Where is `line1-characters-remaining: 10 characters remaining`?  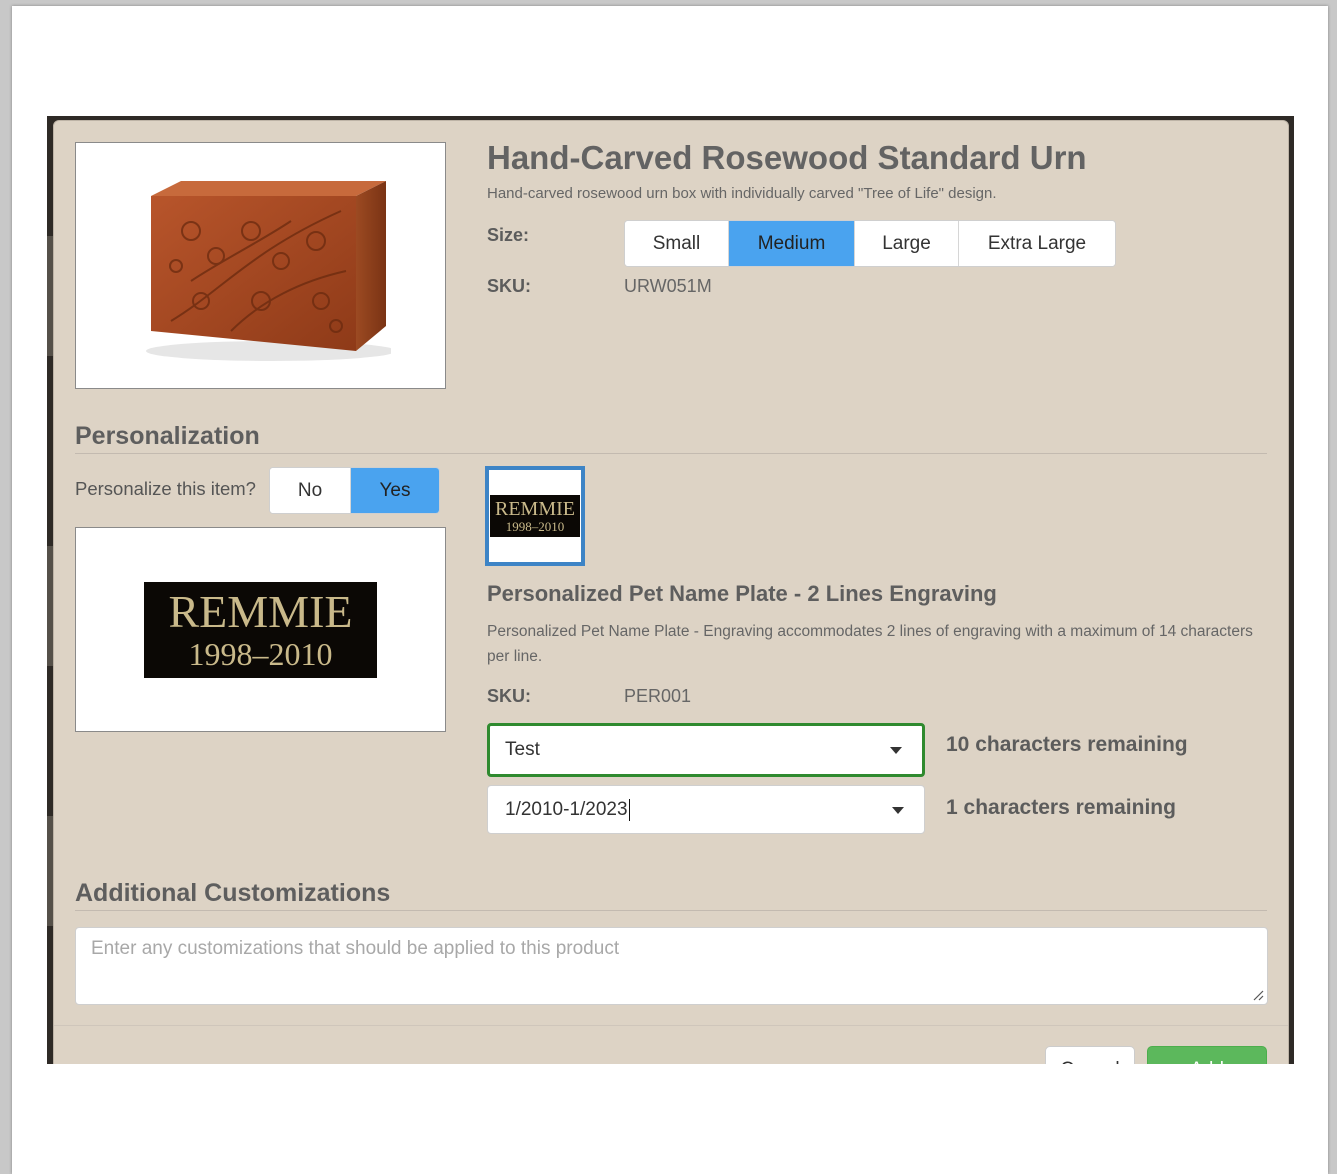 line1-characters-remaining: 10 characters remaining is located at coordinates (1067, 744).